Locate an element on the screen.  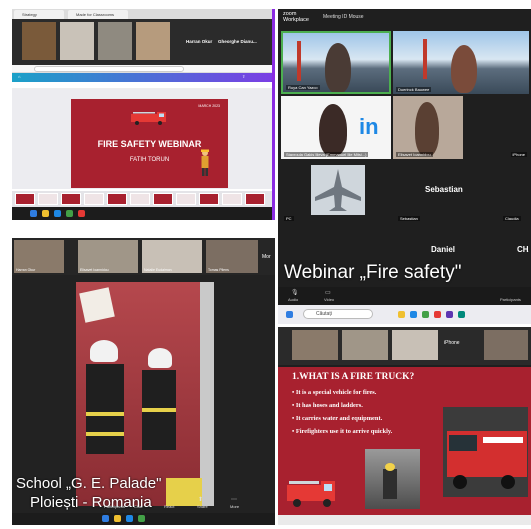
participant-name-large: Daniel is located at coordinates (443, 249).